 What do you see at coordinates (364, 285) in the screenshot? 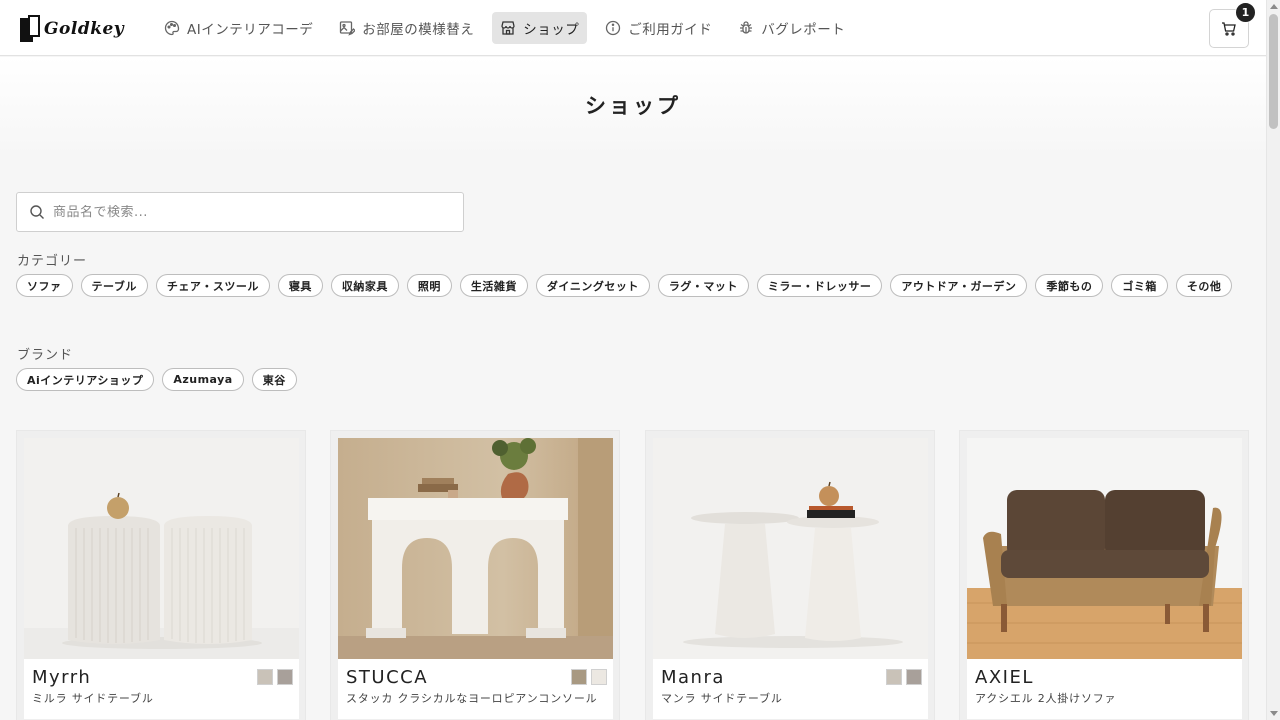
I see `category-chip: 収納家具` at bounding box center [364, 285].